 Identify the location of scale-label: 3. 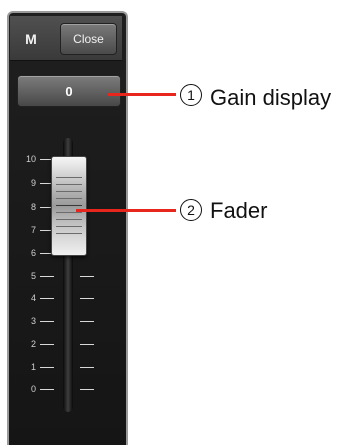
(33, 321).